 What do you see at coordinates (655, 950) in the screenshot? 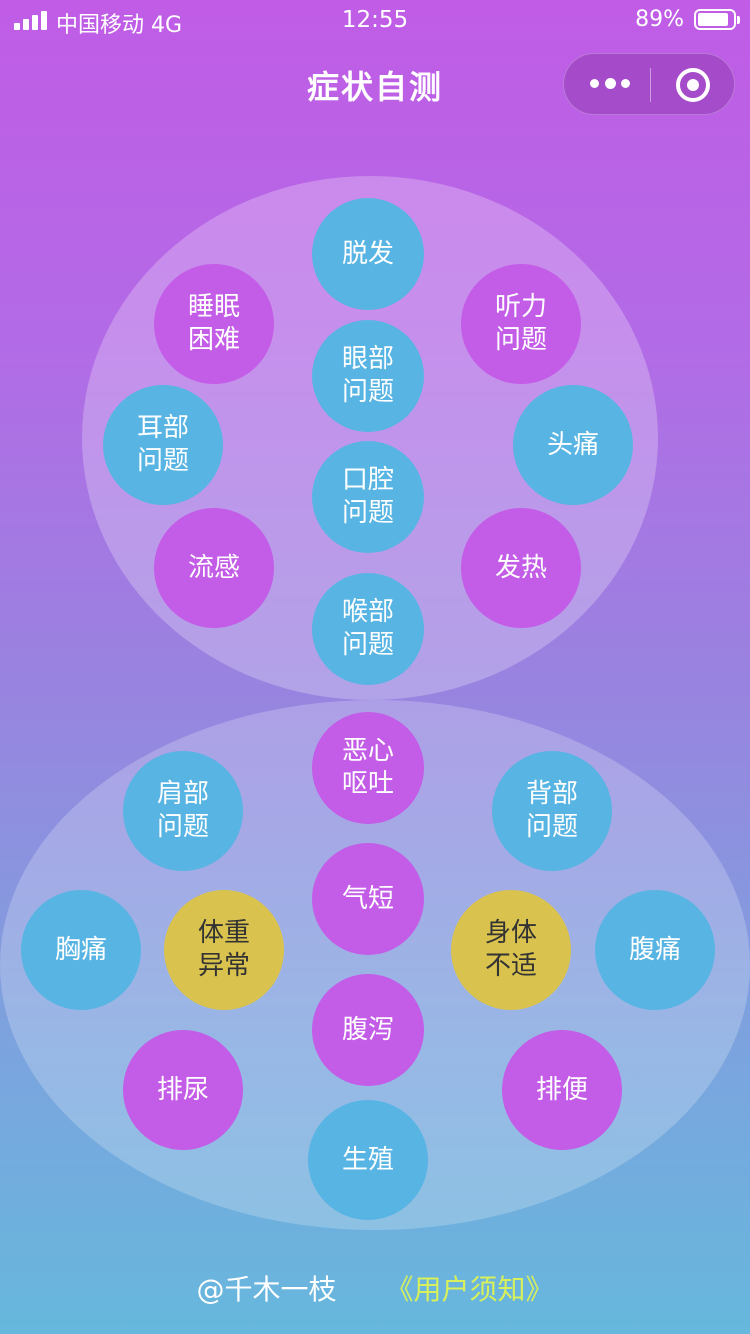
I see `symptom-abdominal-pain: 腹痛` at bounding box center [655, 950].